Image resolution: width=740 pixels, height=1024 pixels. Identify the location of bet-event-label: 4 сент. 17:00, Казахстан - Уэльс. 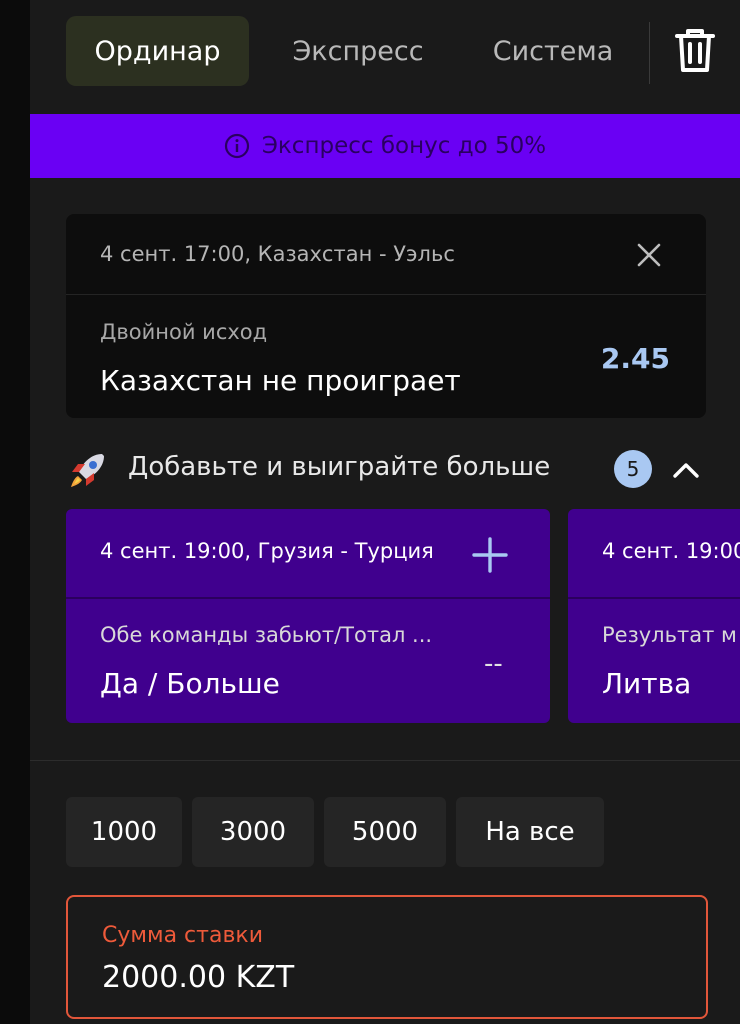
(277, 254).